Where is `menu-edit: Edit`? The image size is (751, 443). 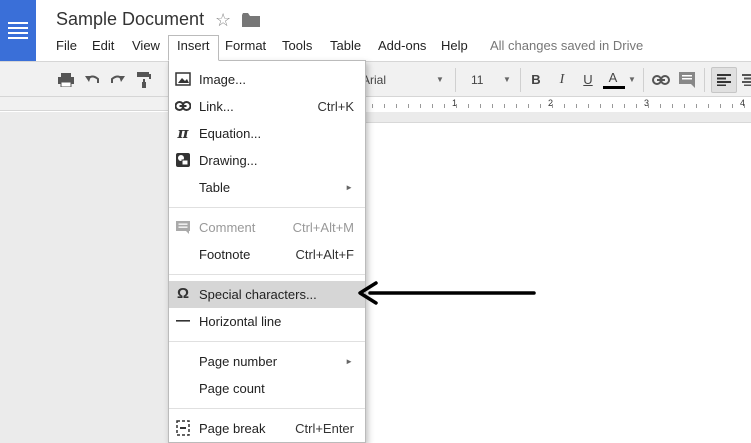
menu-edit: Edit is located at coordinates (103, 47).